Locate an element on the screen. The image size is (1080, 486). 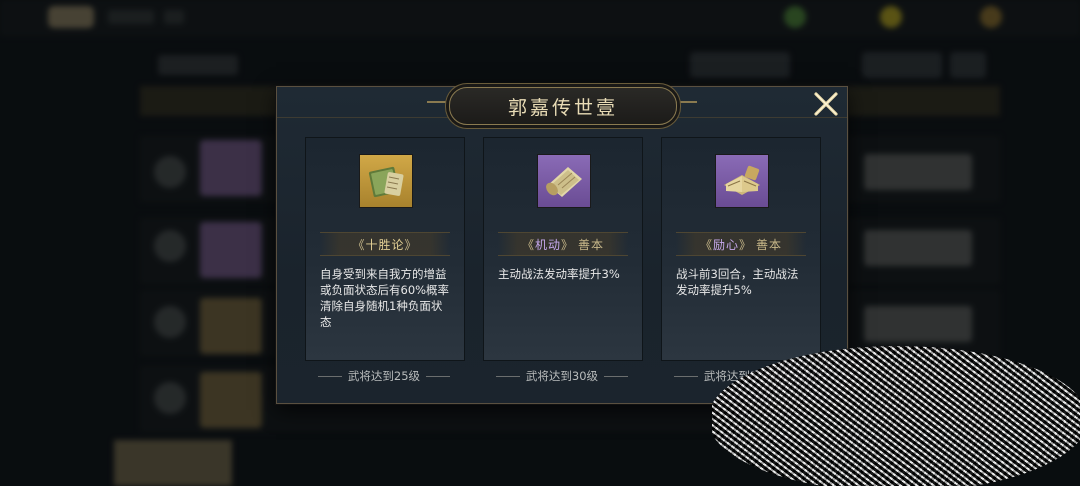
item-name-plate: 《 十胜论 》 is located at coordinates (385, 244).